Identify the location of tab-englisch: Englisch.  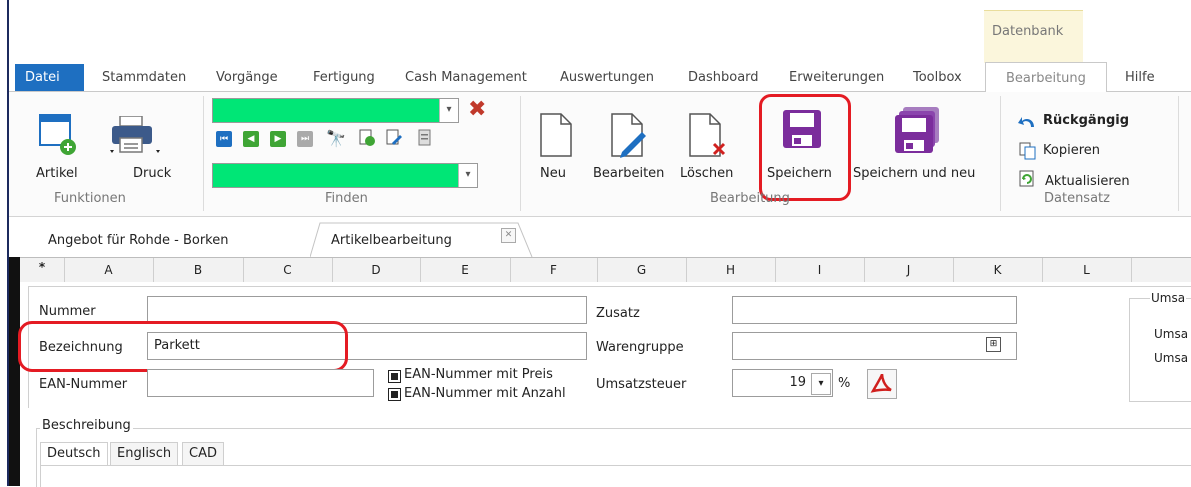
(144, 453).